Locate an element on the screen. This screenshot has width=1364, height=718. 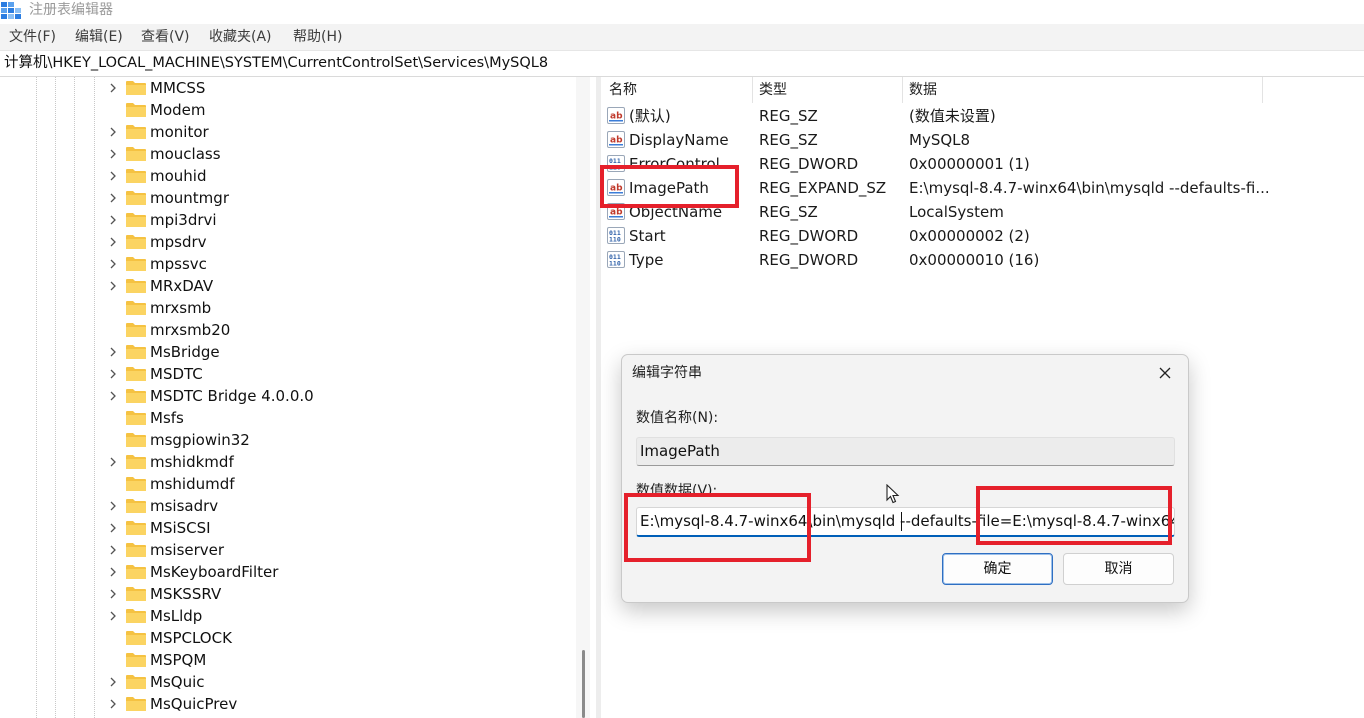
value-name: ErrorControl is located at coordinates (674, 164).